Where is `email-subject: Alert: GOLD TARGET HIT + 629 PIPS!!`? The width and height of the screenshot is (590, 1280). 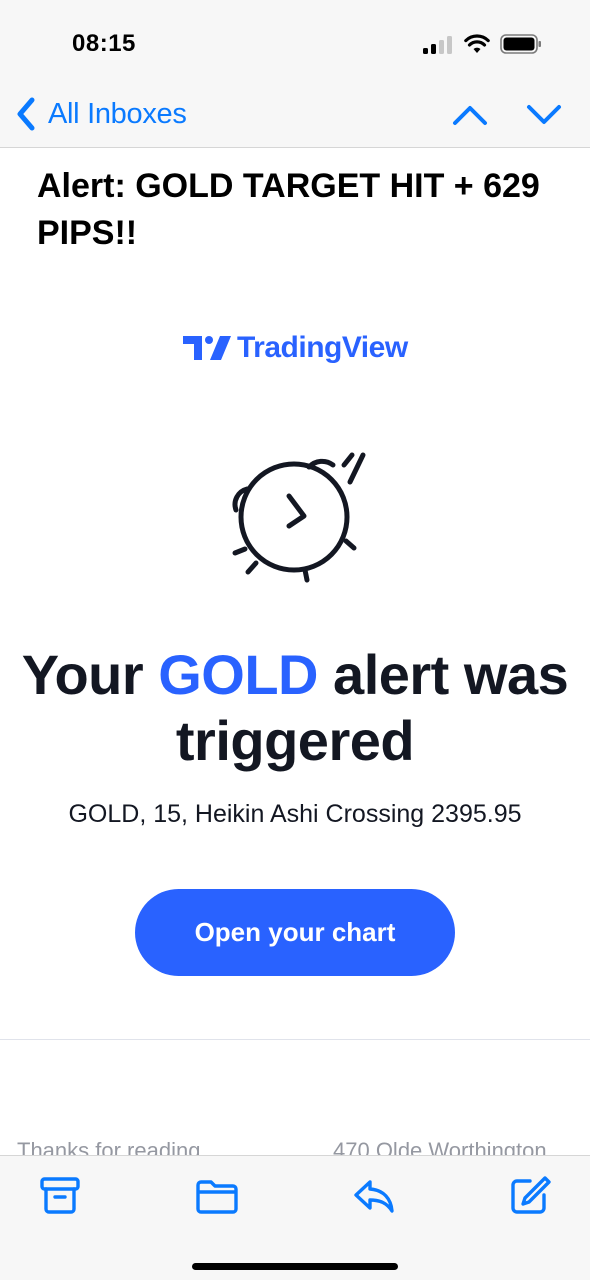 email-subject: Alert: GOLD TARGET HIT + 629 PIPS!! is located at coordinates (288, 209).